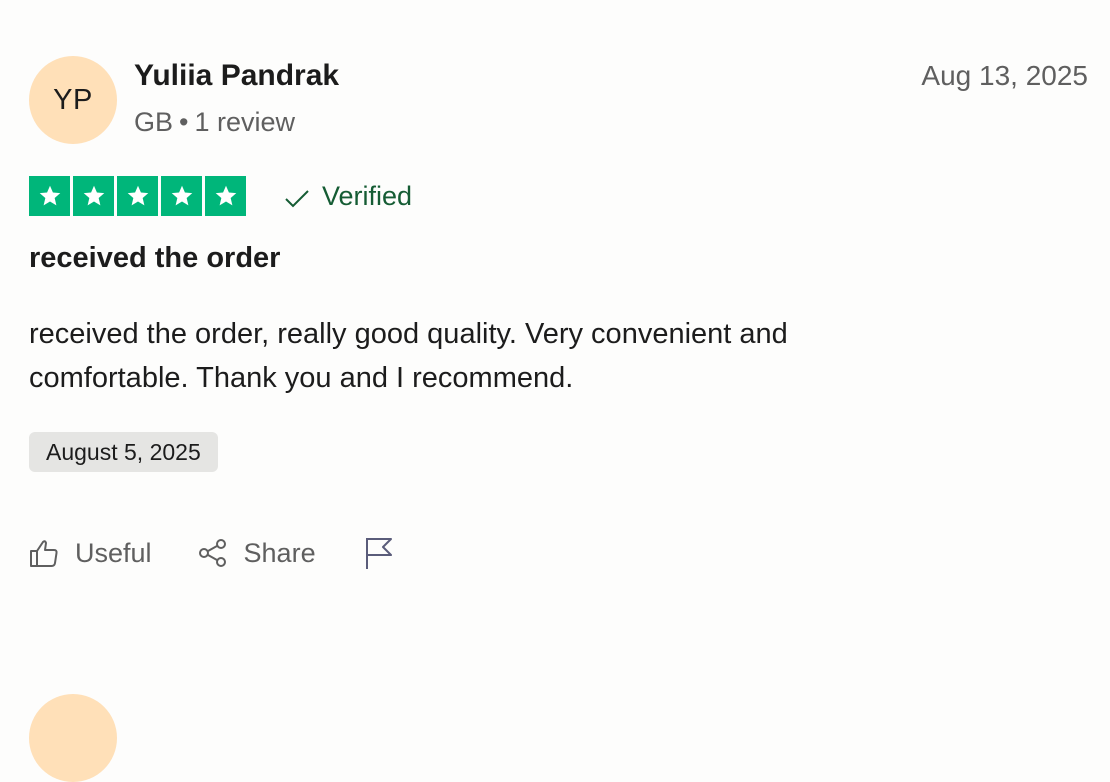  I want to click on reviewer-meta: GB • 1 review, so click(214, 122).